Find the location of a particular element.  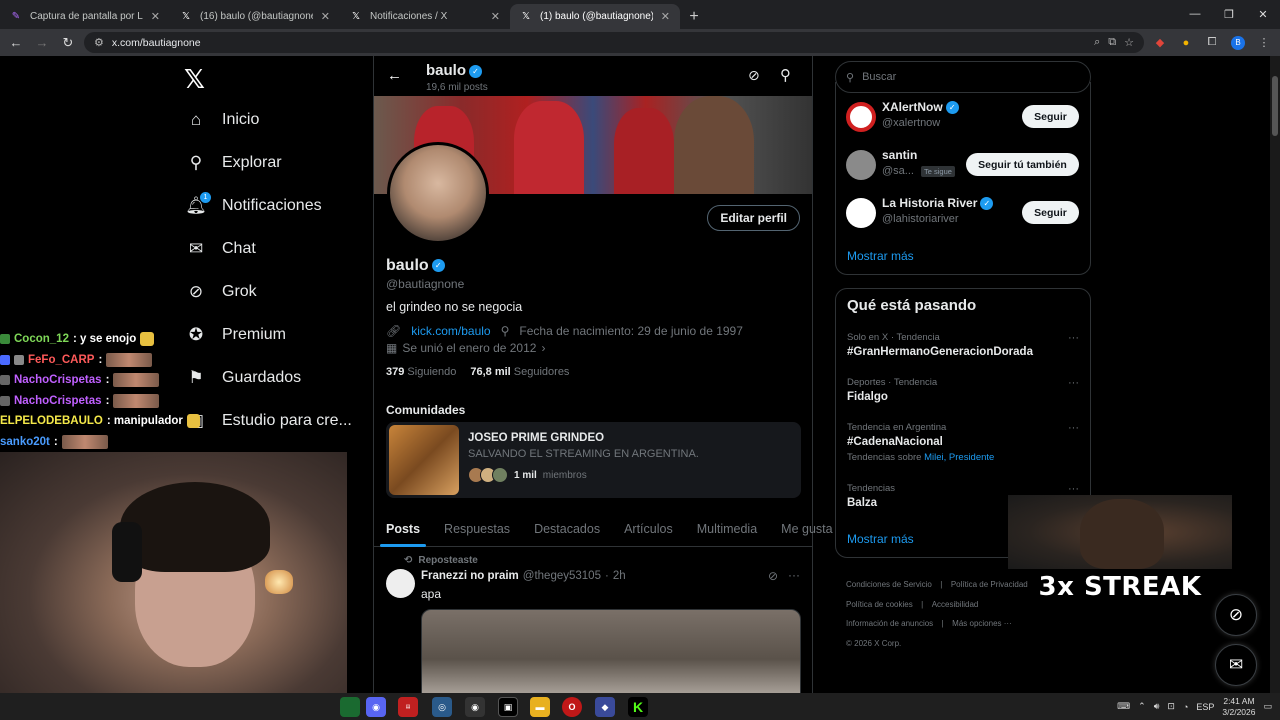

tab-me-gusta: Me gusta is located at coordinates (806, 528).